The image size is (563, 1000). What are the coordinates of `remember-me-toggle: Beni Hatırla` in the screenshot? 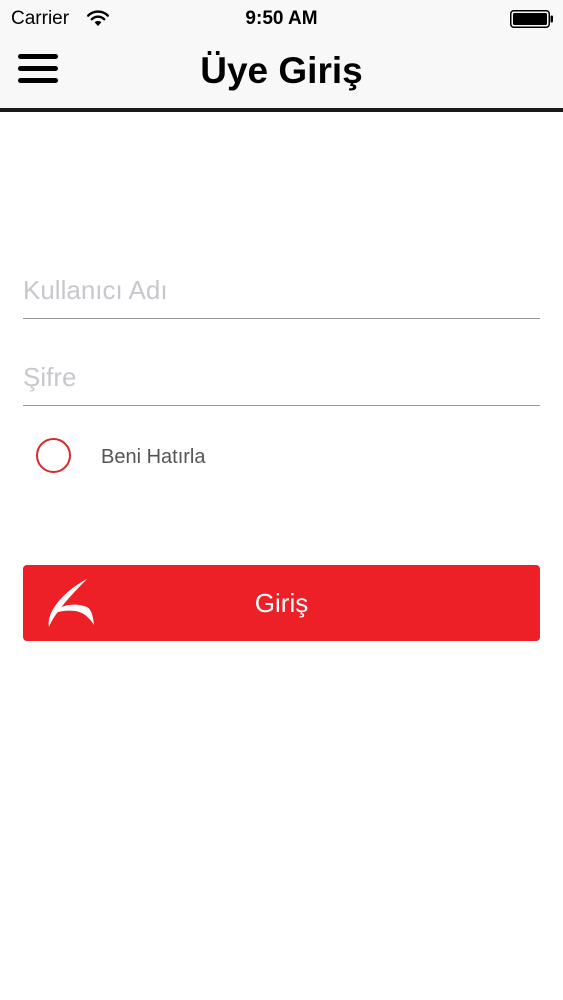 It's located at (166, 458).